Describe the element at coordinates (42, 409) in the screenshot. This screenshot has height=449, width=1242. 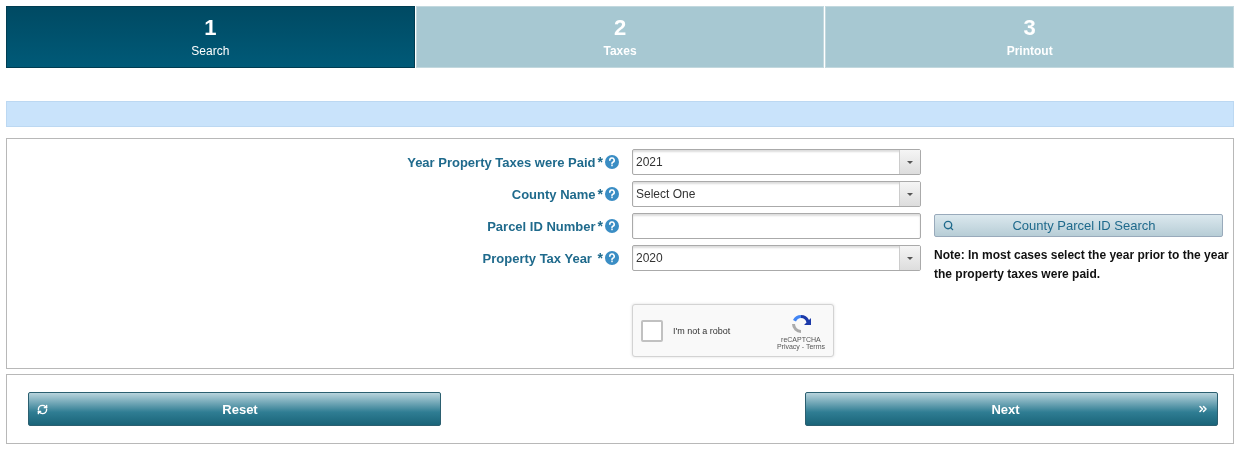
I see `refresh-icon` at that location.